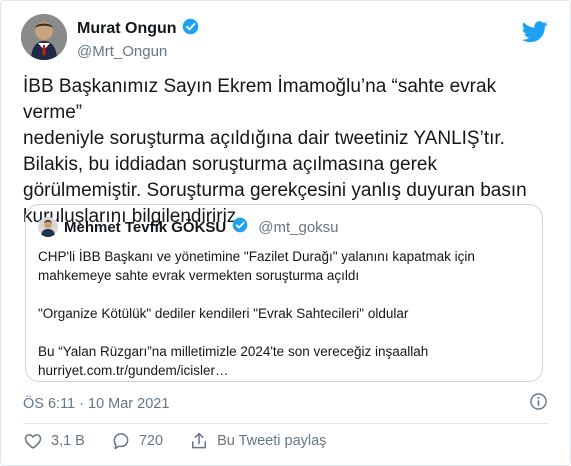 The height and width of the screenshot is (466, 571). What do you see at coordinates (48, 227) in the screenshot?
I see `quoted-author-avatar` at bounding box center [48, 227].